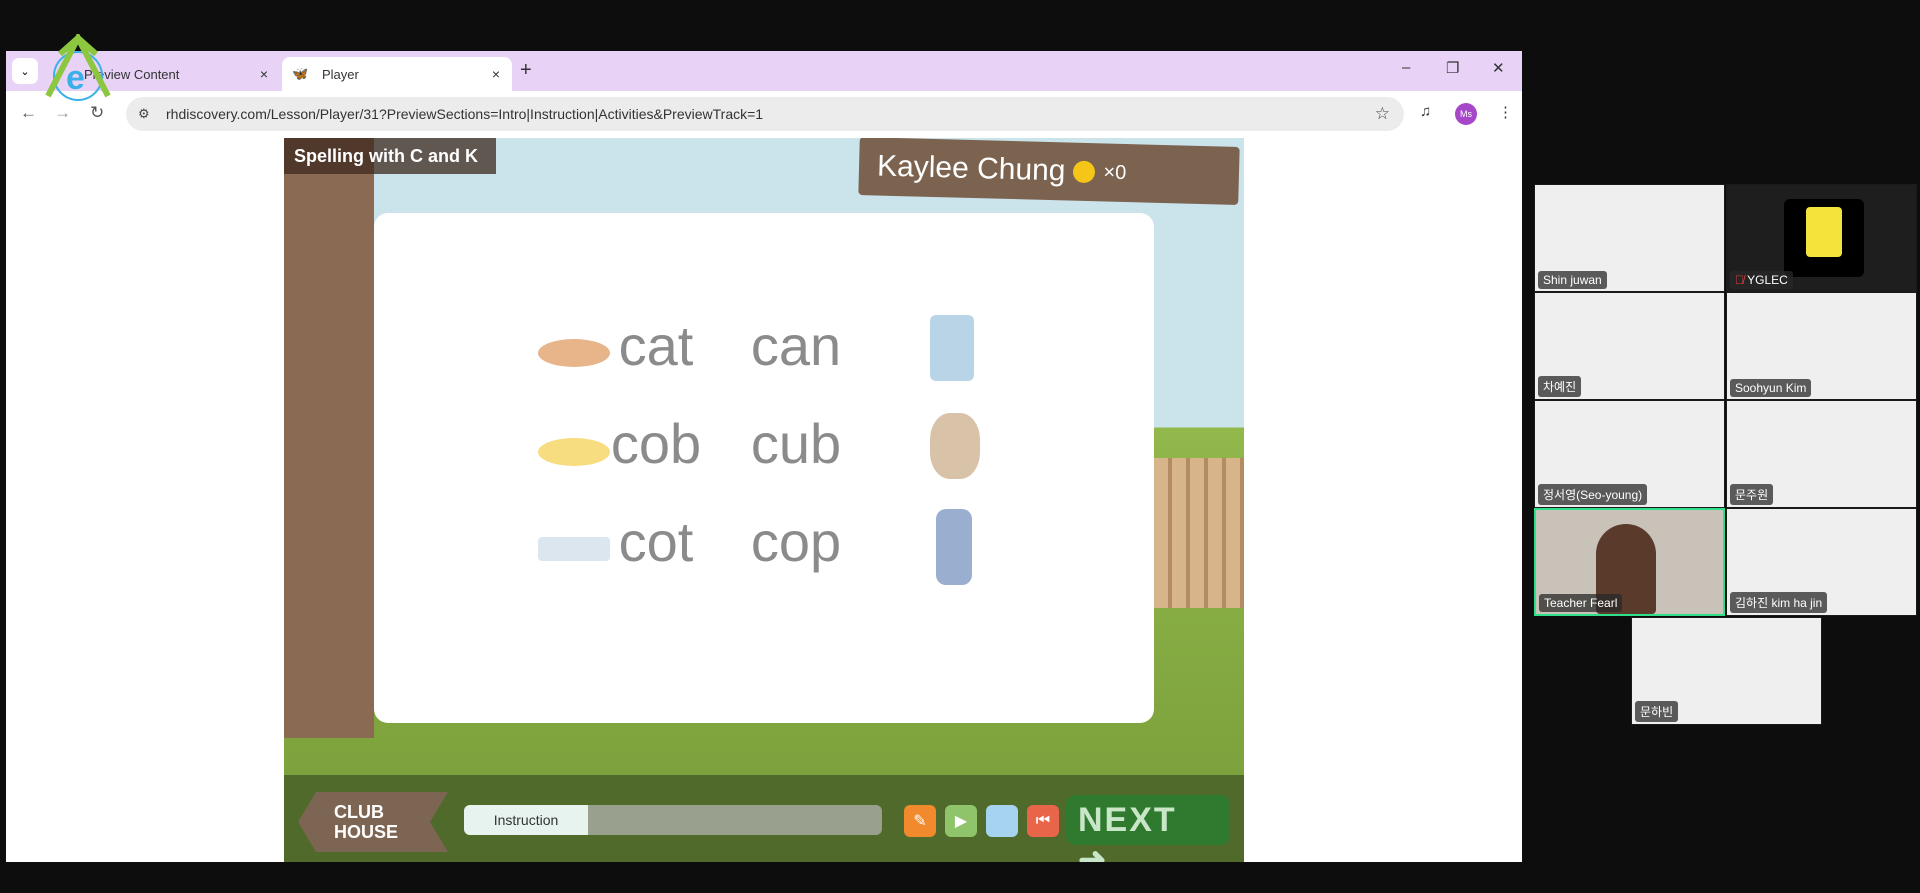  Describe the element at coordinates (1657, 711) in the screenshot. I see `participant-name: 문하빈` at that location.